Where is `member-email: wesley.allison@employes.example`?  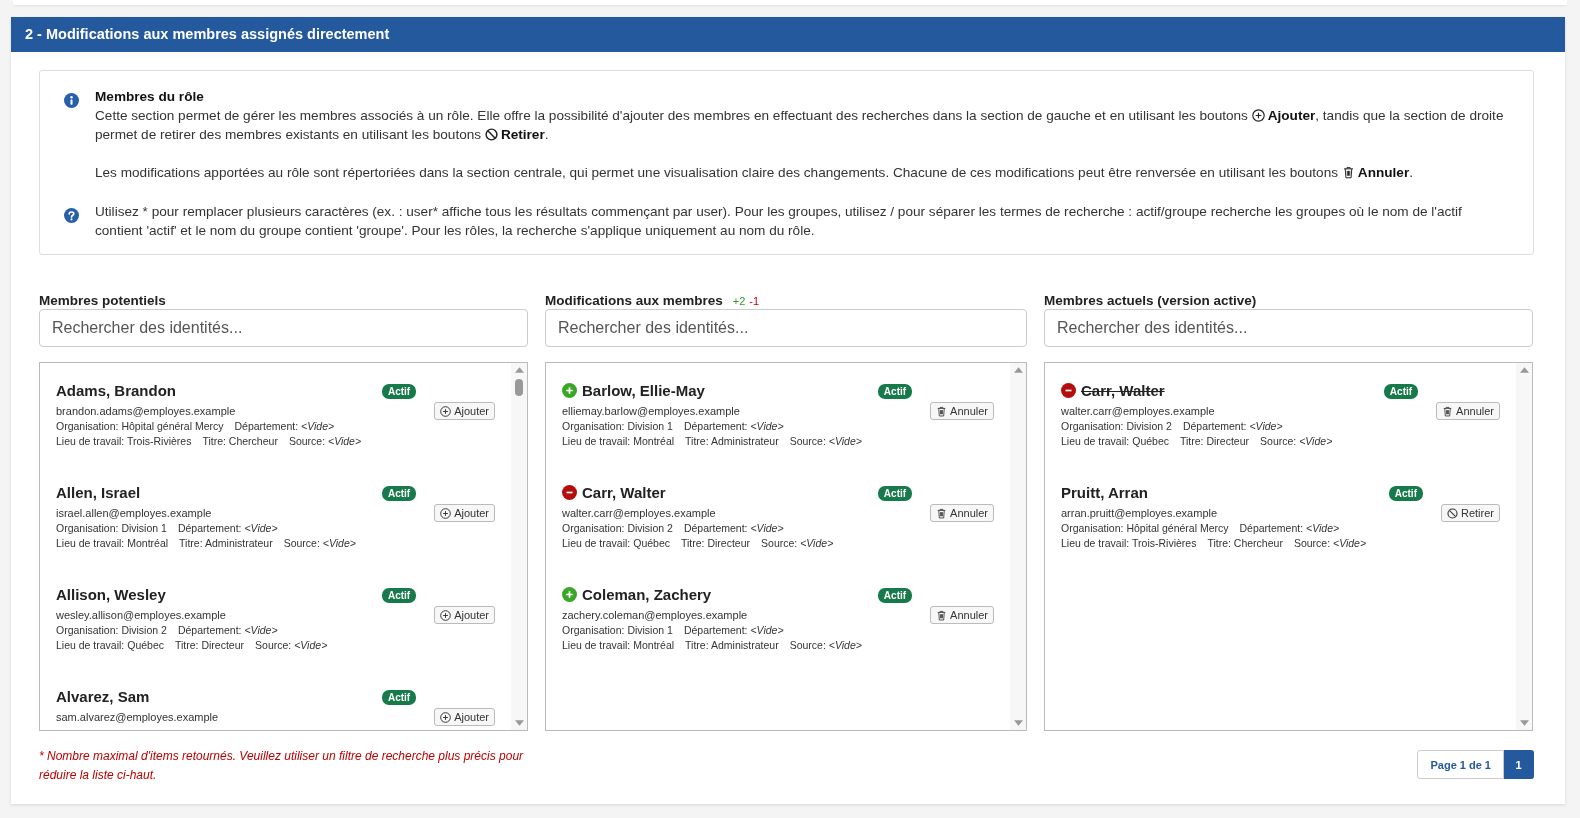 member-email: wesley.allison@employes.example is located at coordinates (141, 615).